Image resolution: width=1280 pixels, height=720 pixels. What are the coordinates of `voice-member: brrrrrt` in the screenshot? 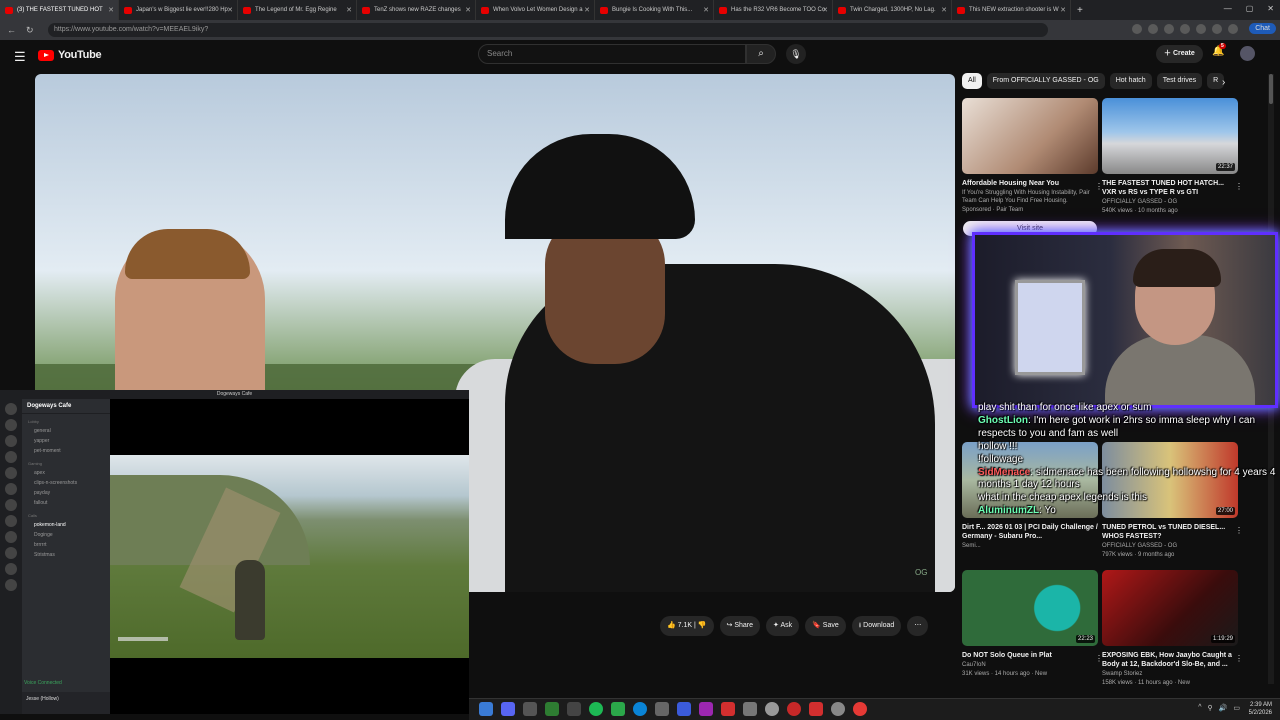 It's located at (66, 545).